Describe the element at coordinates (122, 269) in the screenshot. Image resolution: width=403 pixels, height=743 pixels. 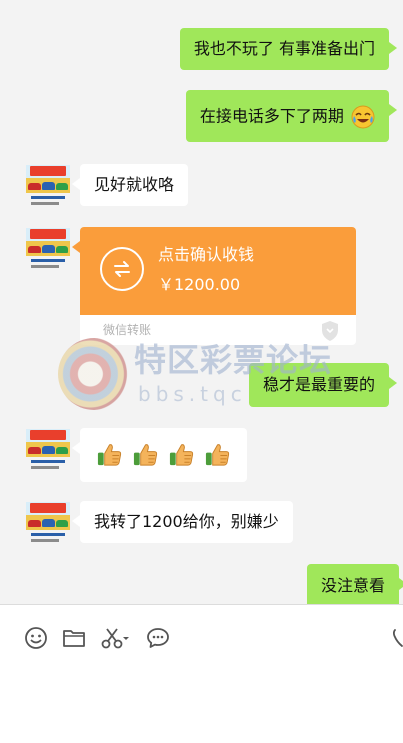
I see `transfer-arrows-icon` at that location.